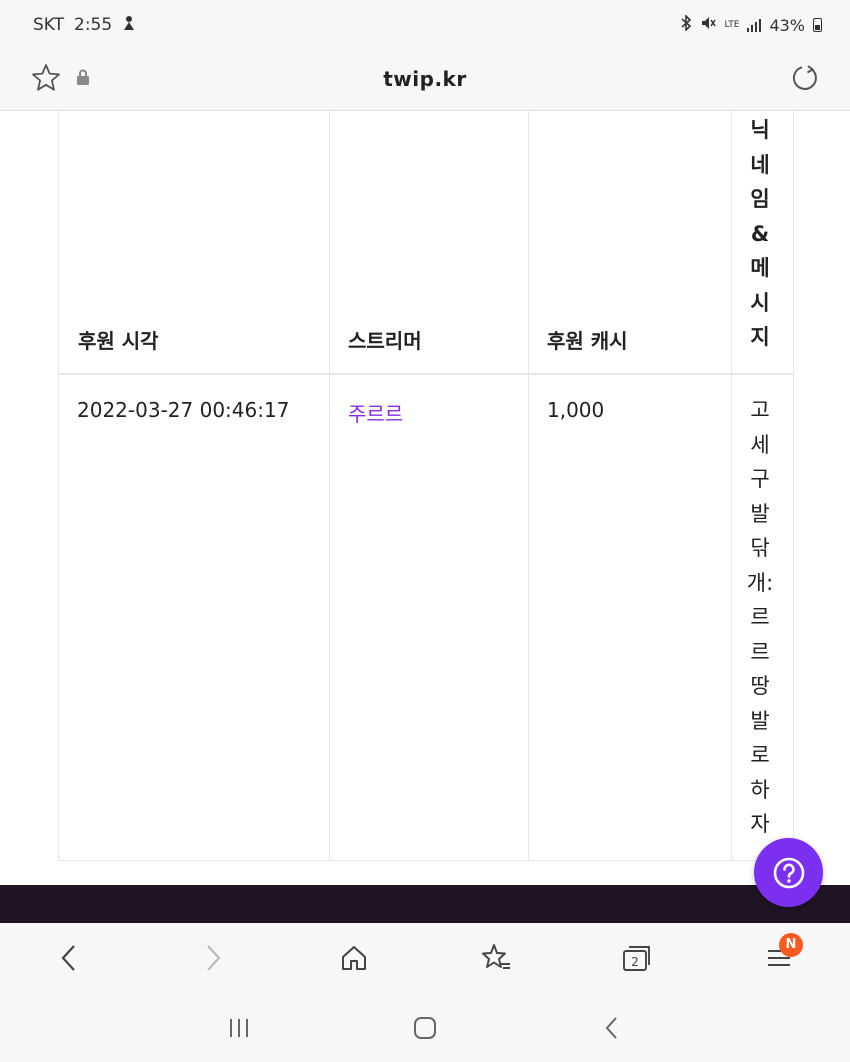 The width and height of the screenshot is (850, 1062). What do you see at coordinates (129, 25) in the screenshot?
I see `notification-icon` at bounding box center [129, 25].